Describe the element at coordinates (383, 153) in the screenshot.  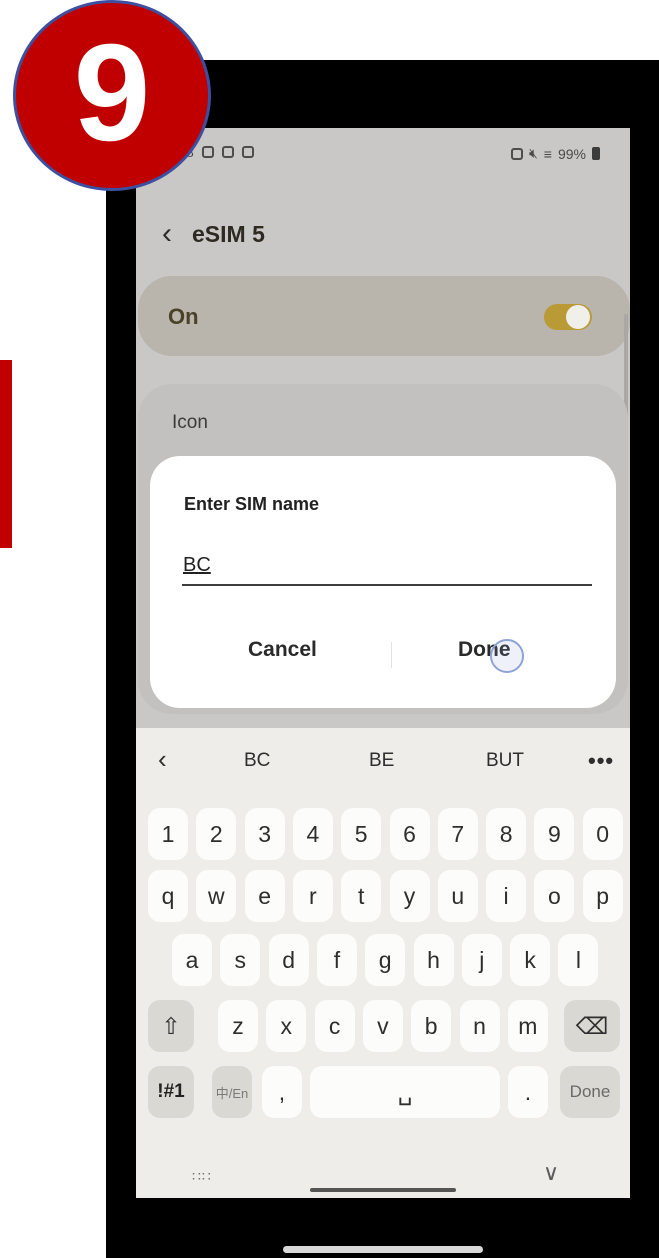
I see `status-bar: 8 🔇︎ ≡ 99%` at that location.